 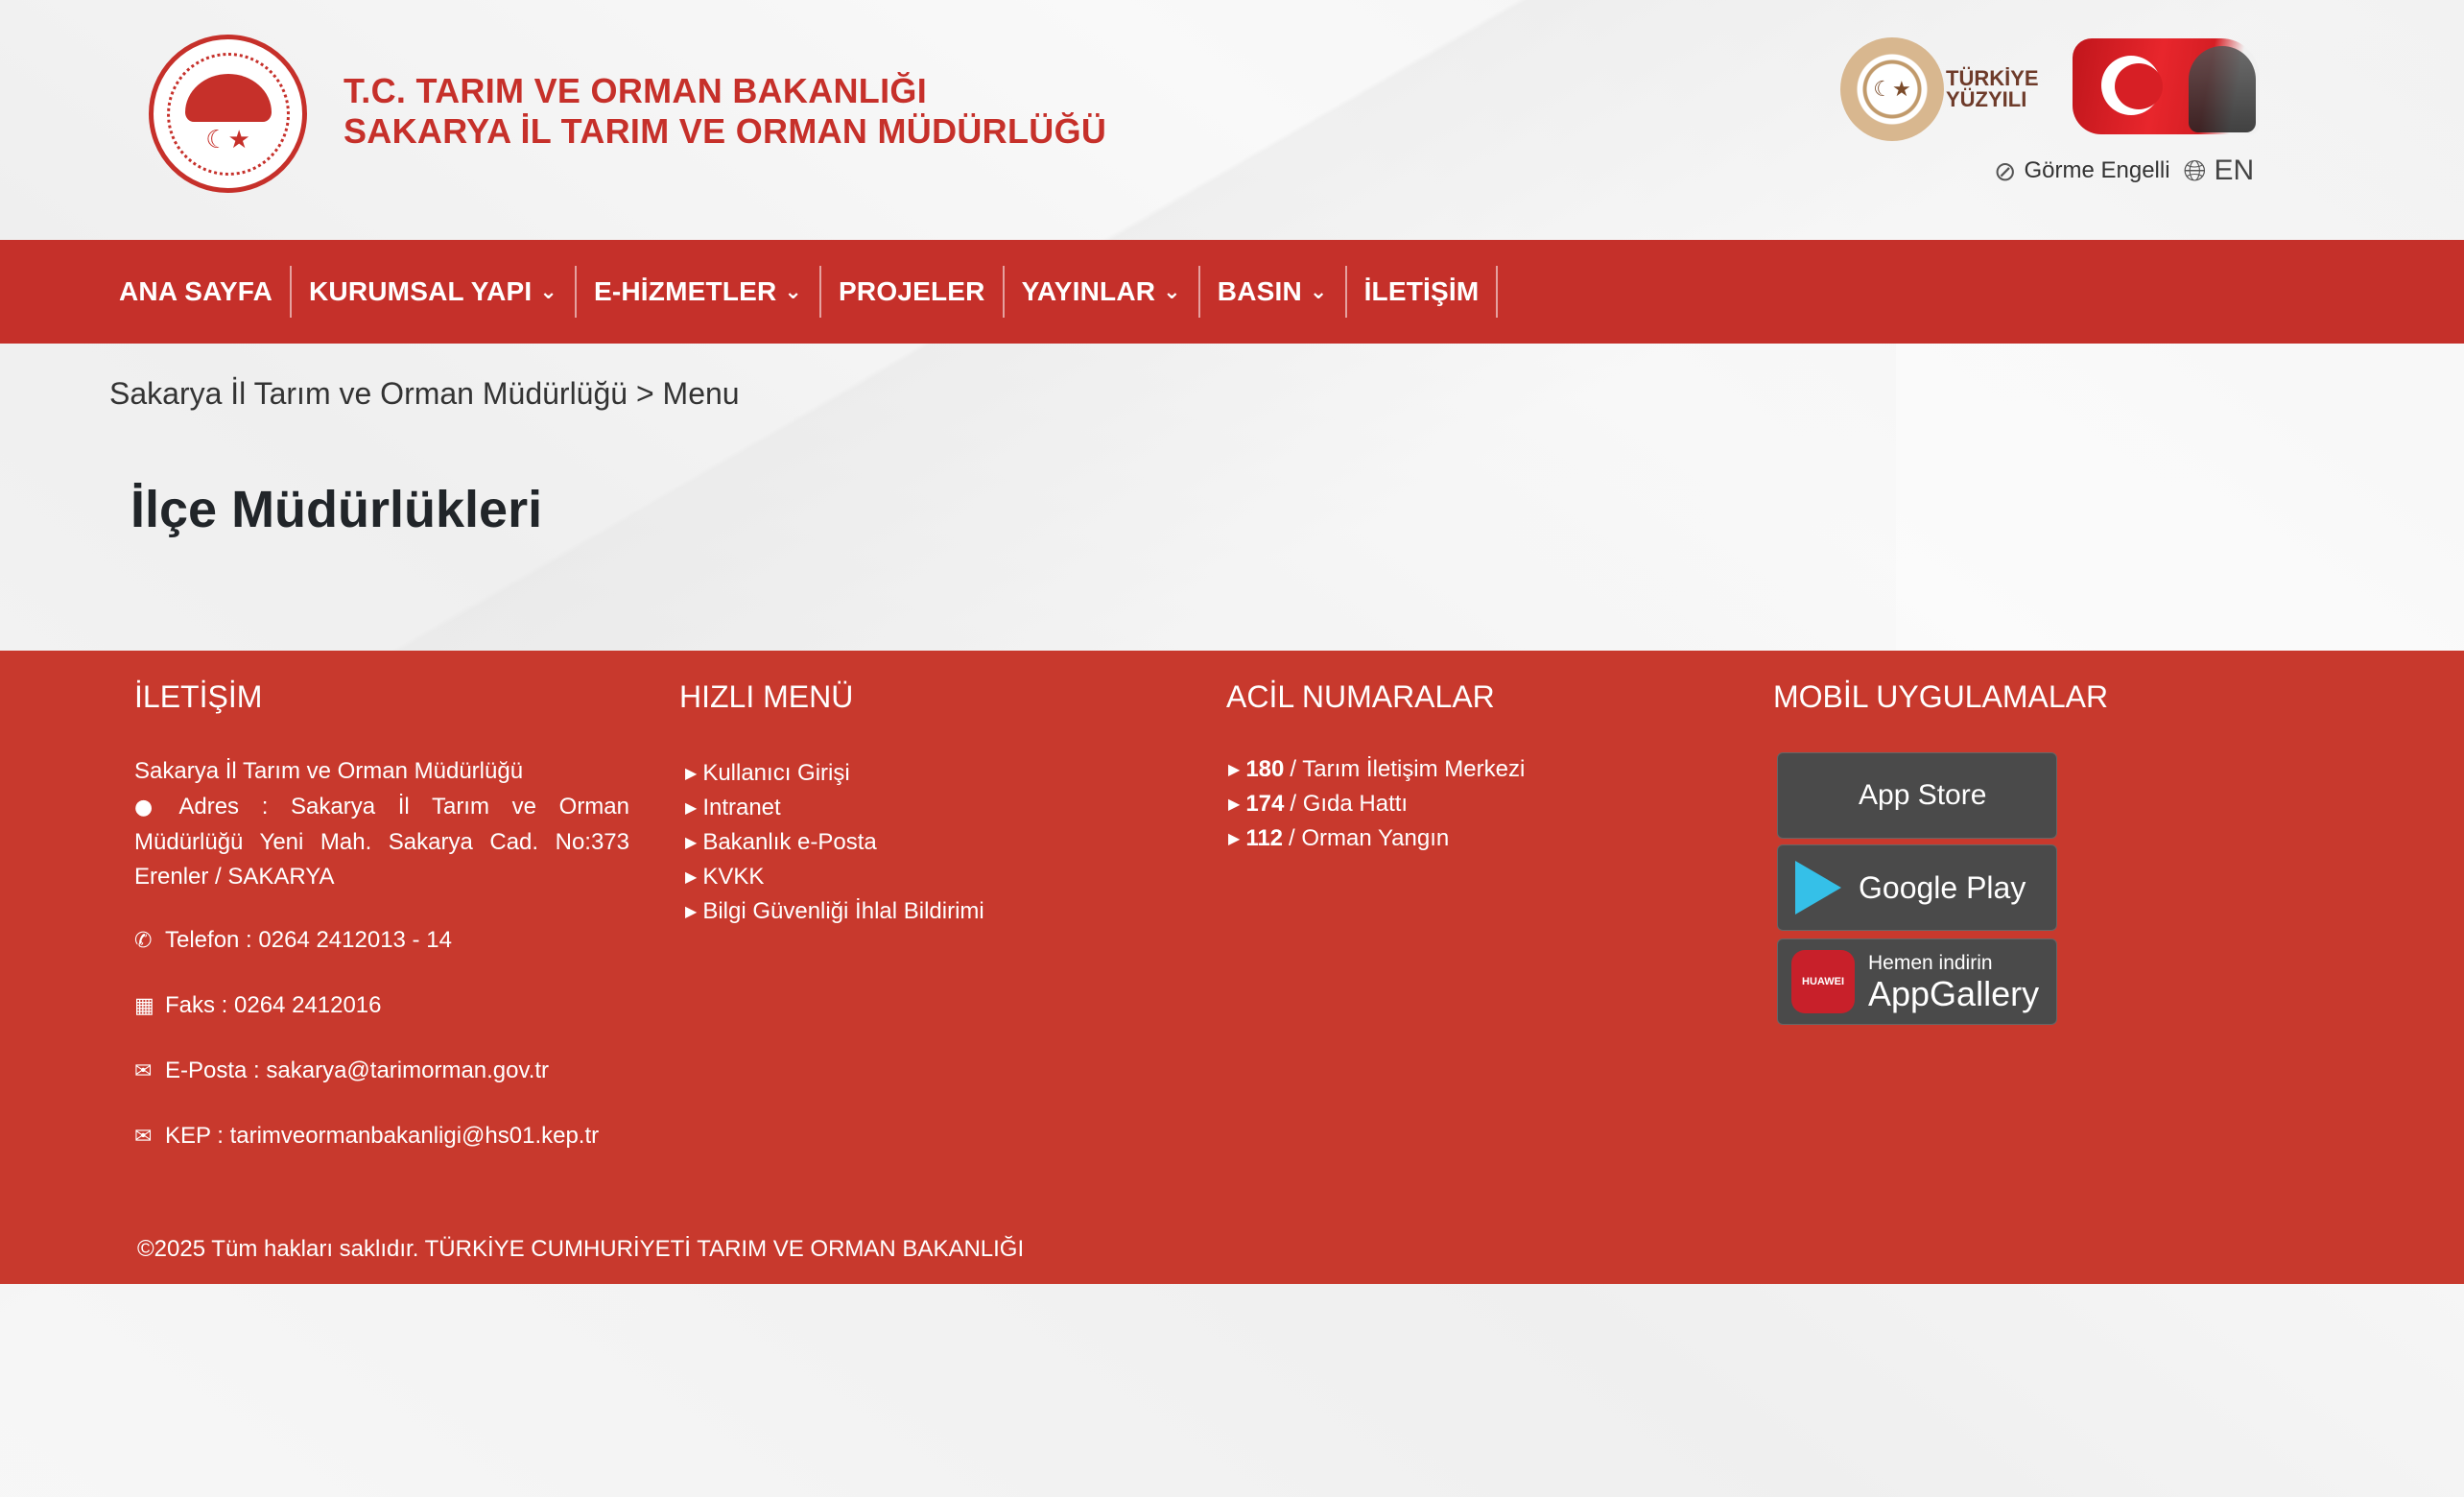 What do you see at coordinates (258, 1005) in the screenshot?
I see `contact-fax: ▦ Faks : 0264 2412016` at bounding box center [258, 1005].